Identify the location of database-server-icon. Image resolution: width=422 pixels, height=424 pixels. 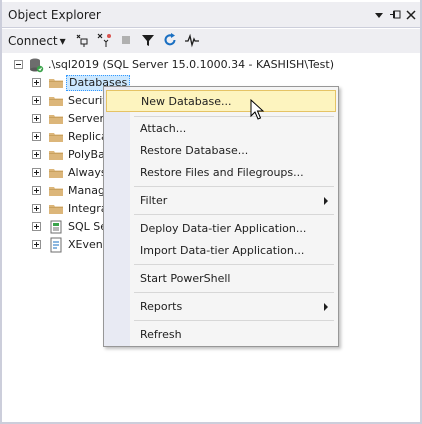
(36, 65).